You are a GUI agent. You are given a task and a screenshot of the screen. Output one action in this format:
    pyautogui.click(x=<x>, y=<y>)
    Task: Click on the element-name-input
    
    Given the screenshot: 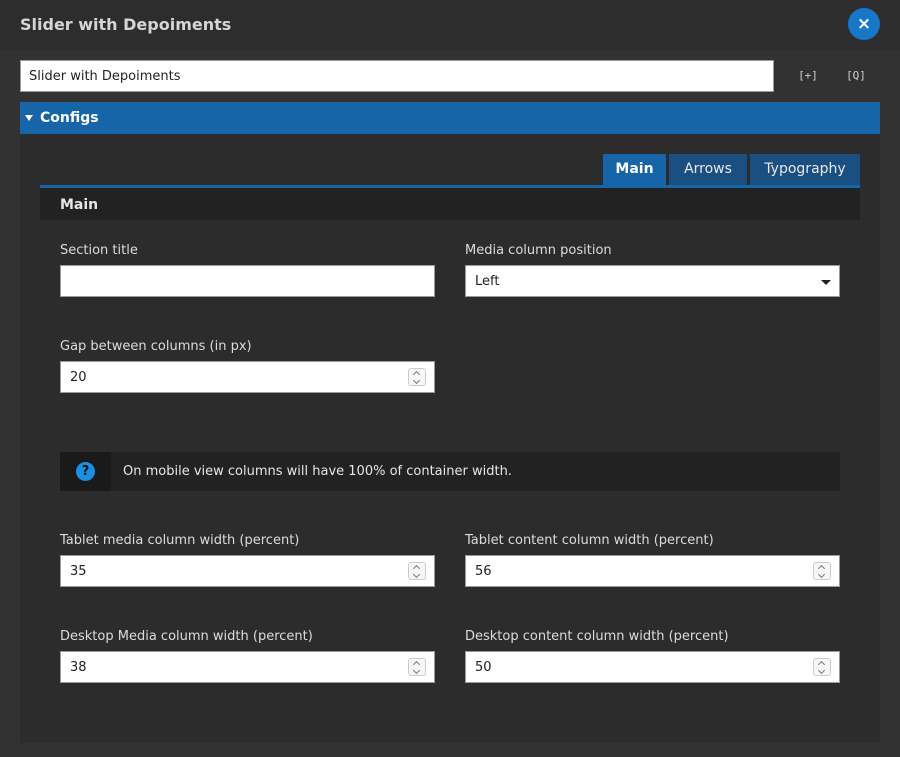 What is the action you would take?
    pyautogui.click(x=397, y=76)
    